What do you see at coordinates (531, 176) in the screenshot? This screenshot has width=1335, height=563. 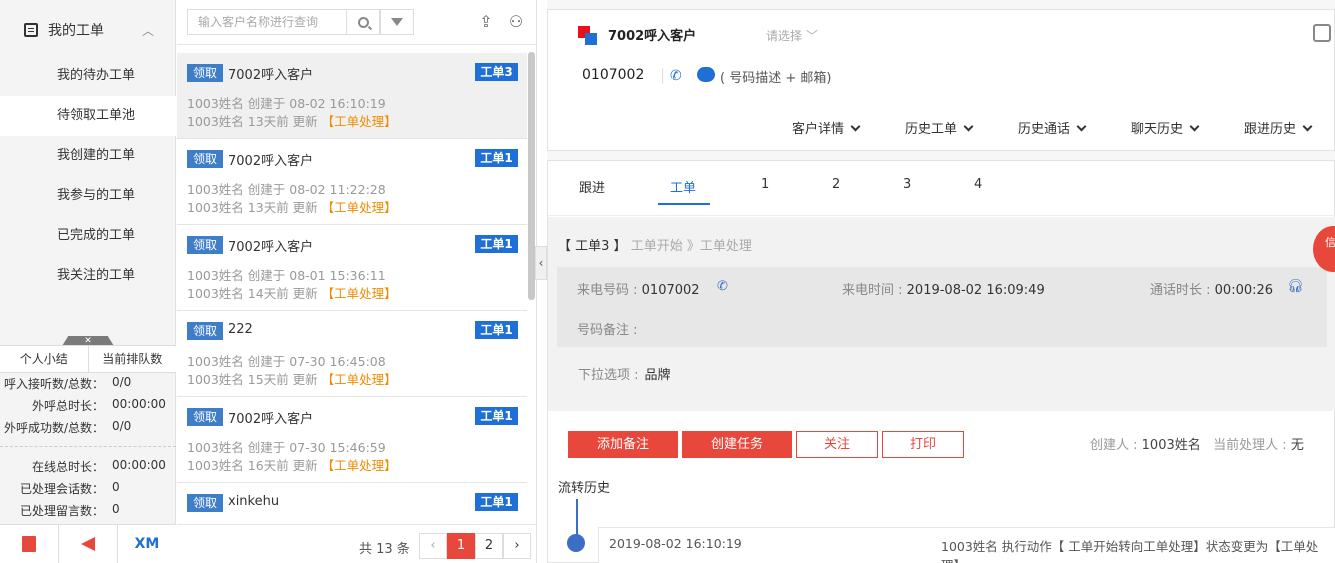 I see `list-scrollbar` at bounding box center [531, 176].